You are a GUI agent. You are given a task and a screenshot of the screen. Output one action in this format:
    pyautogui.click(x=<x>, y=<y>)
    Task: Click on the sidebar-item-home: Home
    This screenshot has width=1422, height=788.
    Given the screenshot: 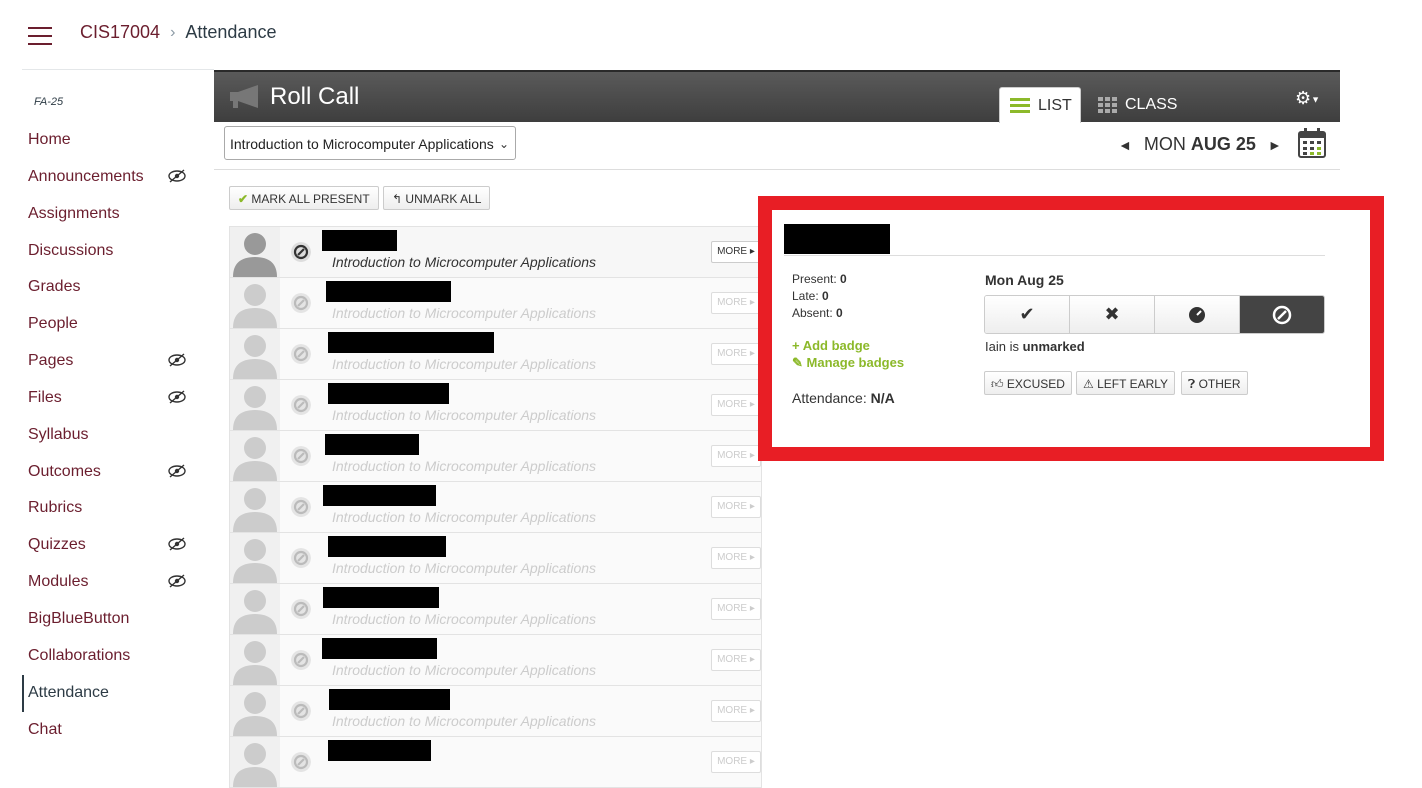 What is the action you would take?
    pyautogui.click(x=117, y=140)
    